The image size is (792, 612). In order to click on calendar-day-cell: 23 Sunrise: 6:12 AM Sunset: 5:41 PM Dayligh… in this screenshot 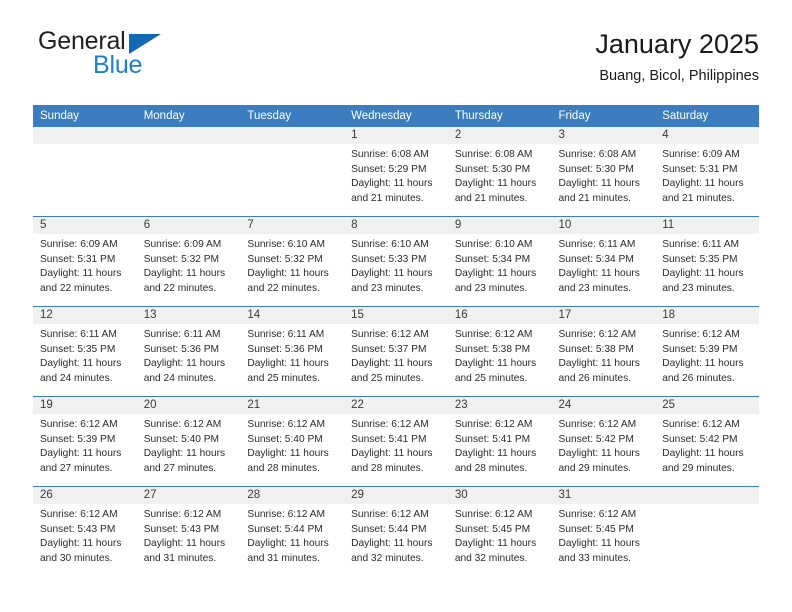, I will do `click(499, 441)`.